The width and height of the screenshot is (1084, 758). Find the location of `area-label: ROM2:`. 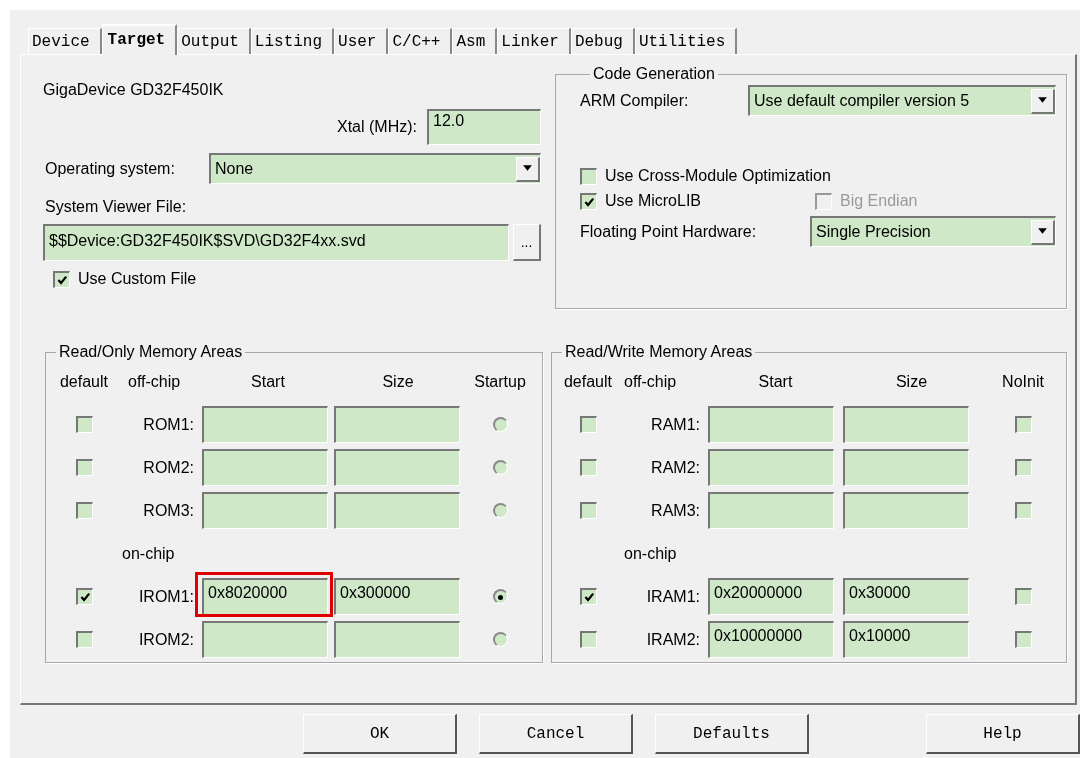

area-label: ROM2: is located at coordinates (169, 467).